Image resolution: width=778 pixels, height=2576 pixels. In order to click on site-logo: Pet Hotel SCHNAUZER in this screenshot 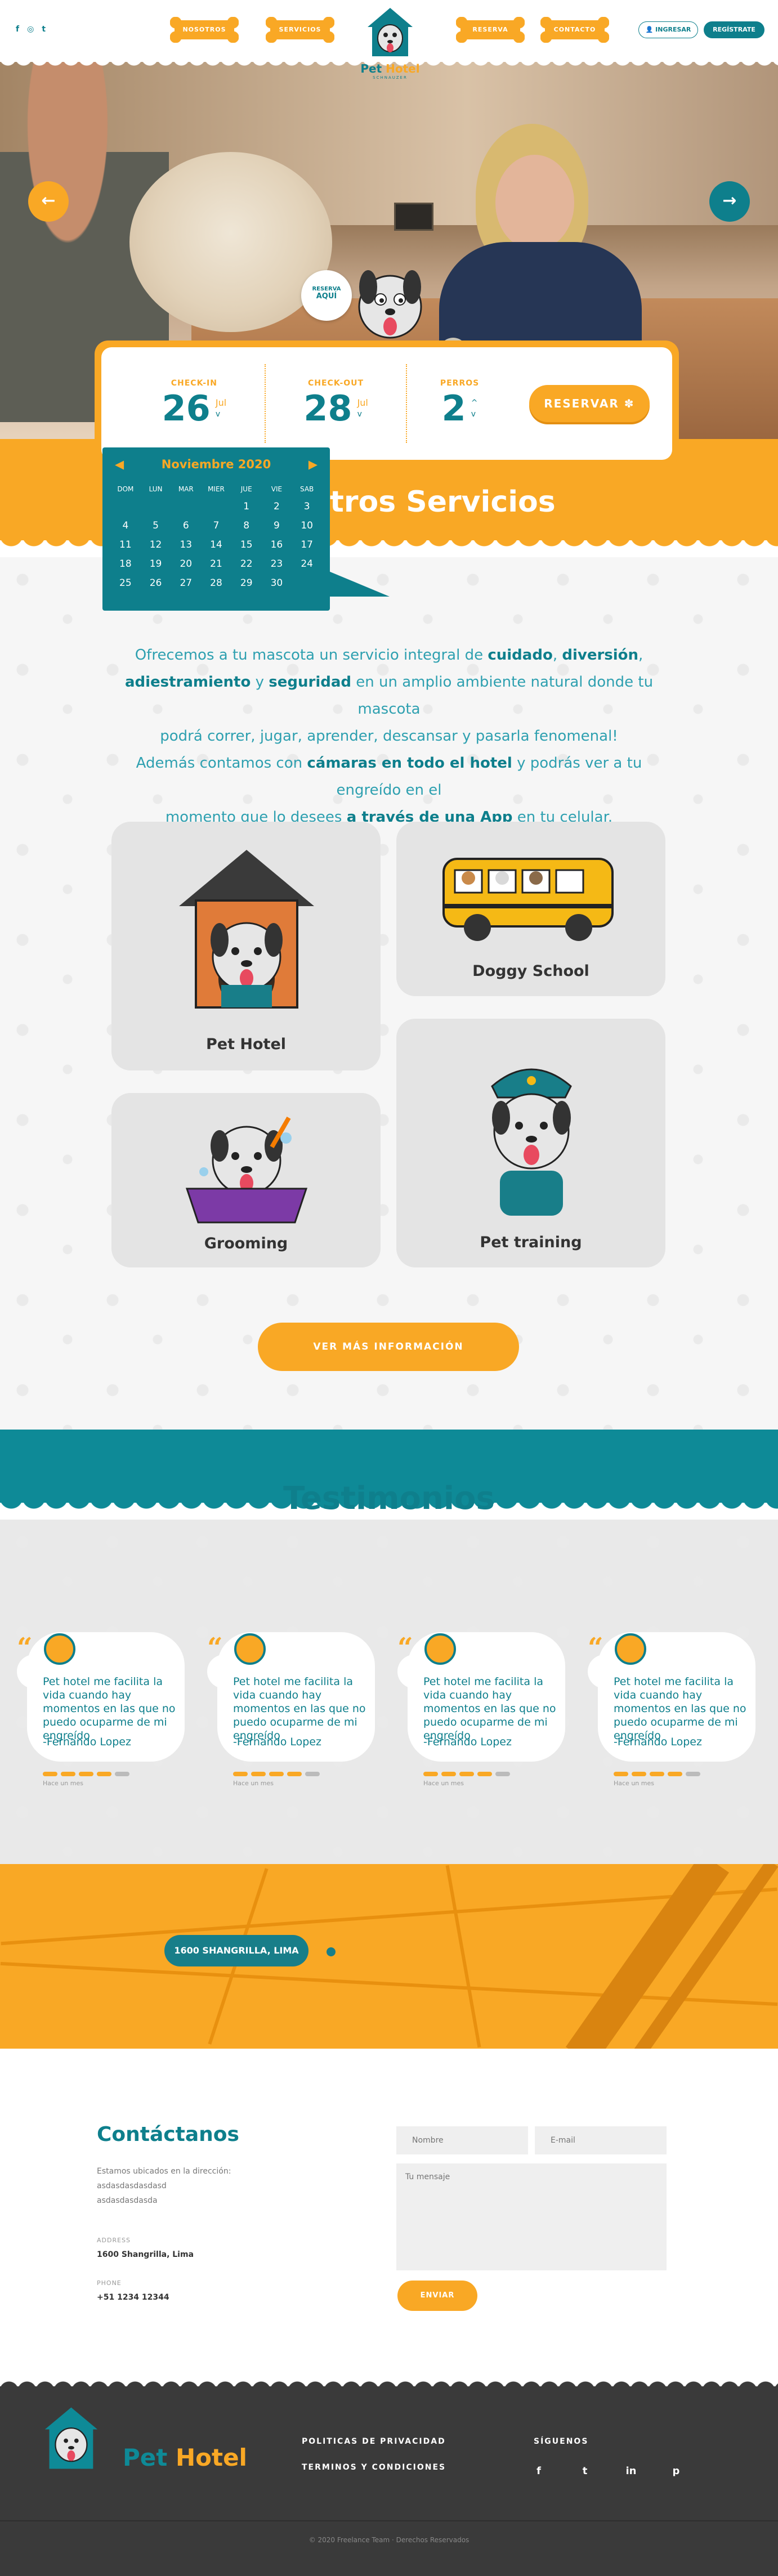, I will do `click(390, 47)`.